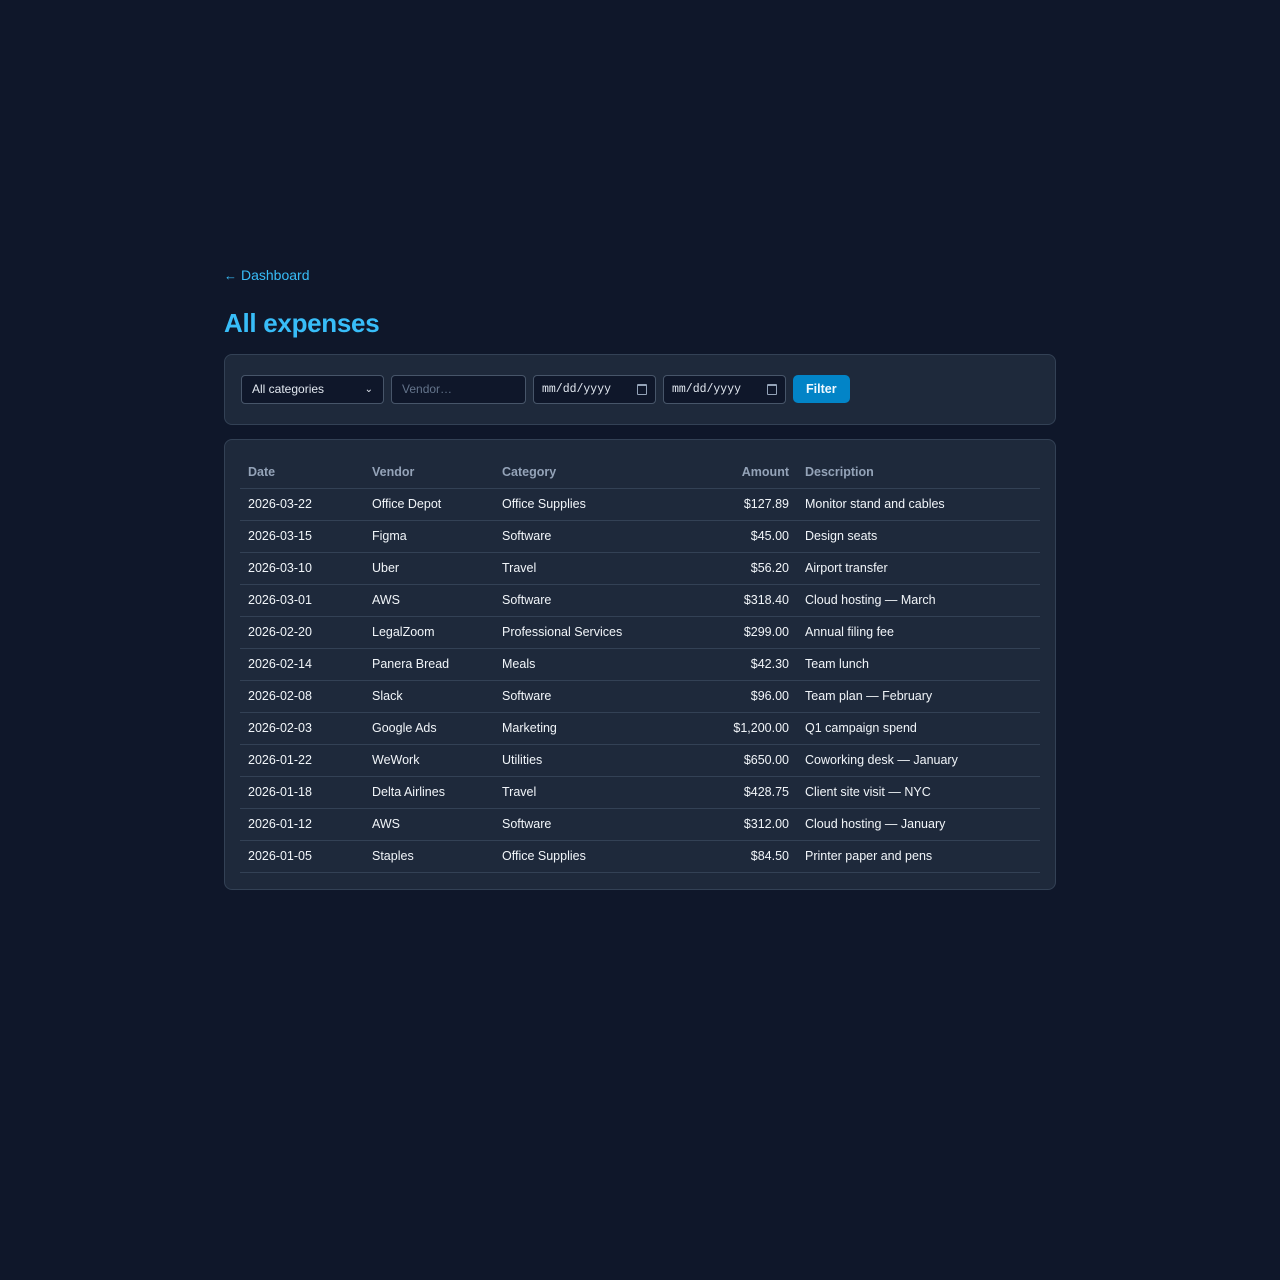  Describe the element at coordinates (725, 664) in the screenshot. I see `cell-amount: $42.30` at that location.